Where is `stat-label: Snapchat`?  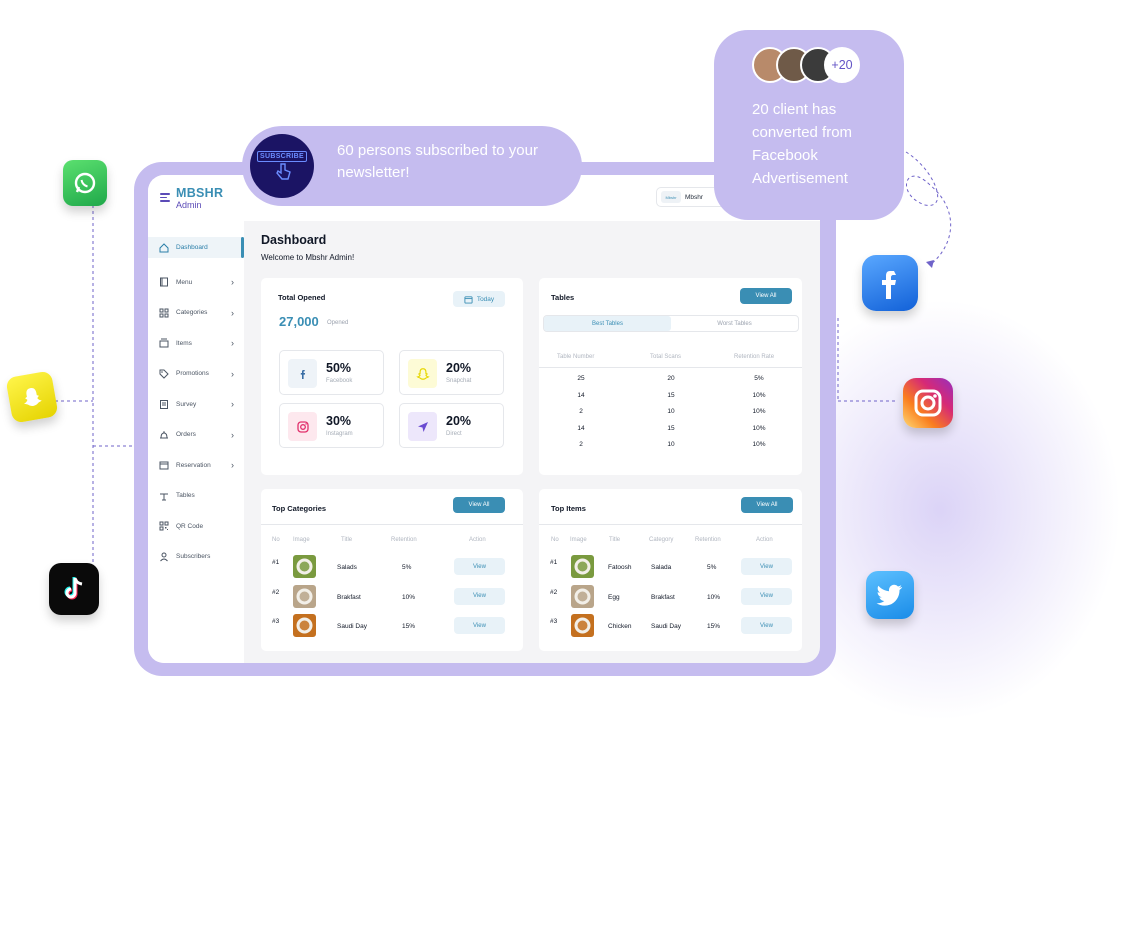 stat-label: Snapchat is located at coordinates (459, 381).